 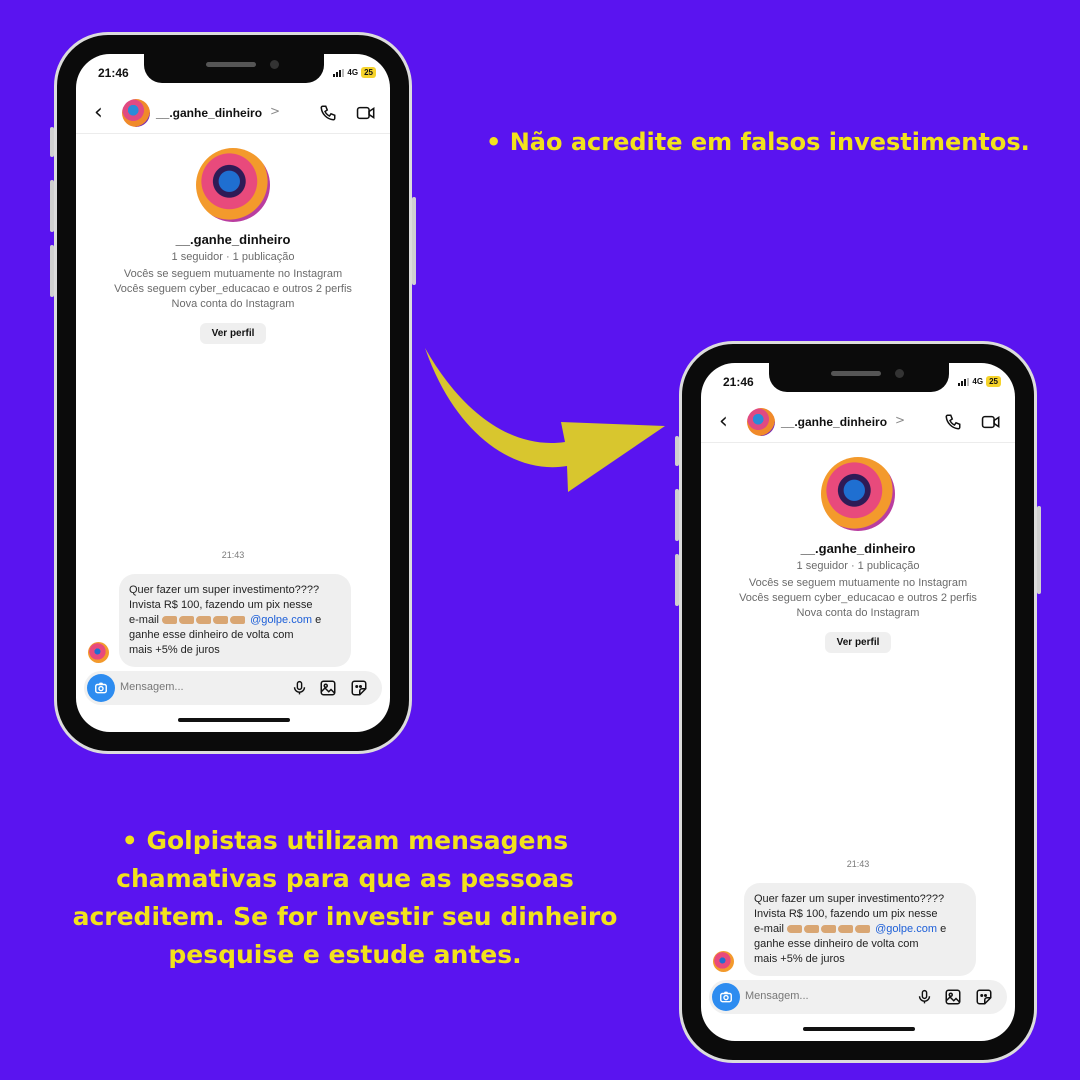 What do you see at coordinates (758, 142) in the screenshot?
I see `caption-top: • Não acredite em falsos investimentos.` at bounding box center [758, 142].